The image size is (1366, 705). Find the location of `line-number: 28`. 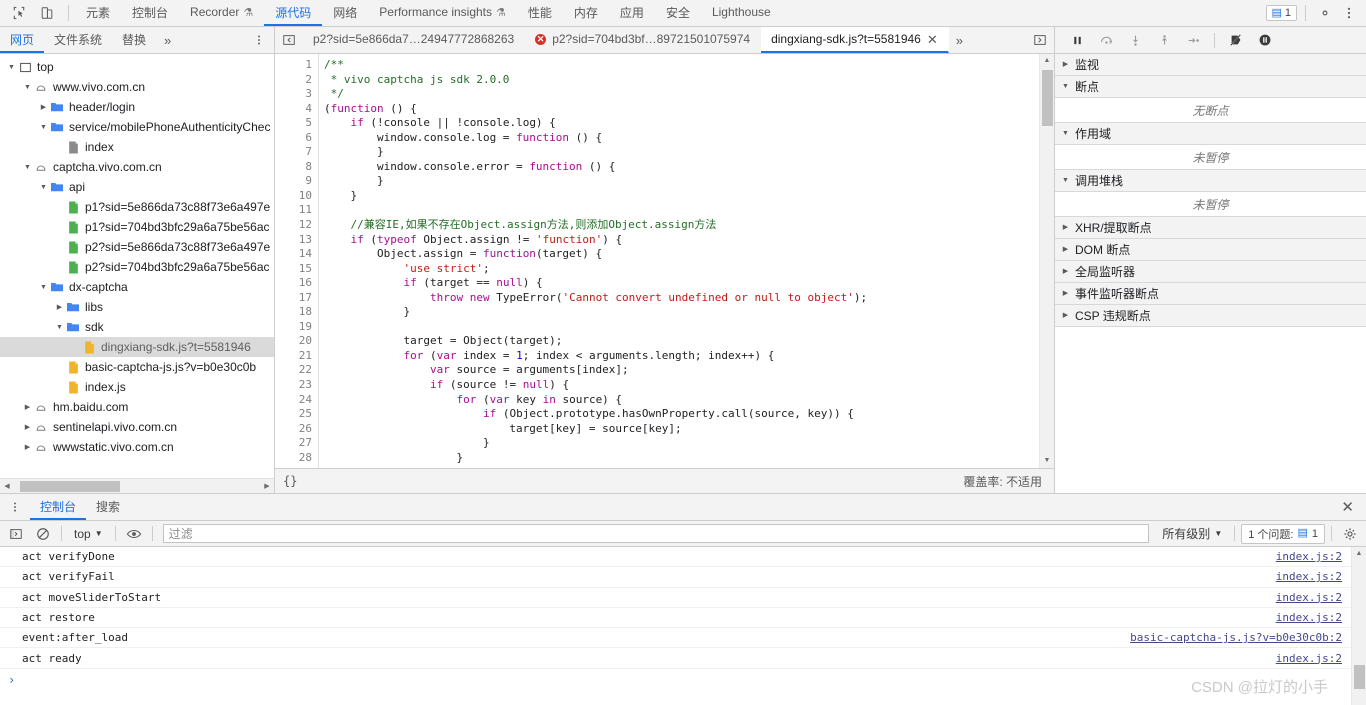

line-number: 28 is located at coordinates (293, 458).